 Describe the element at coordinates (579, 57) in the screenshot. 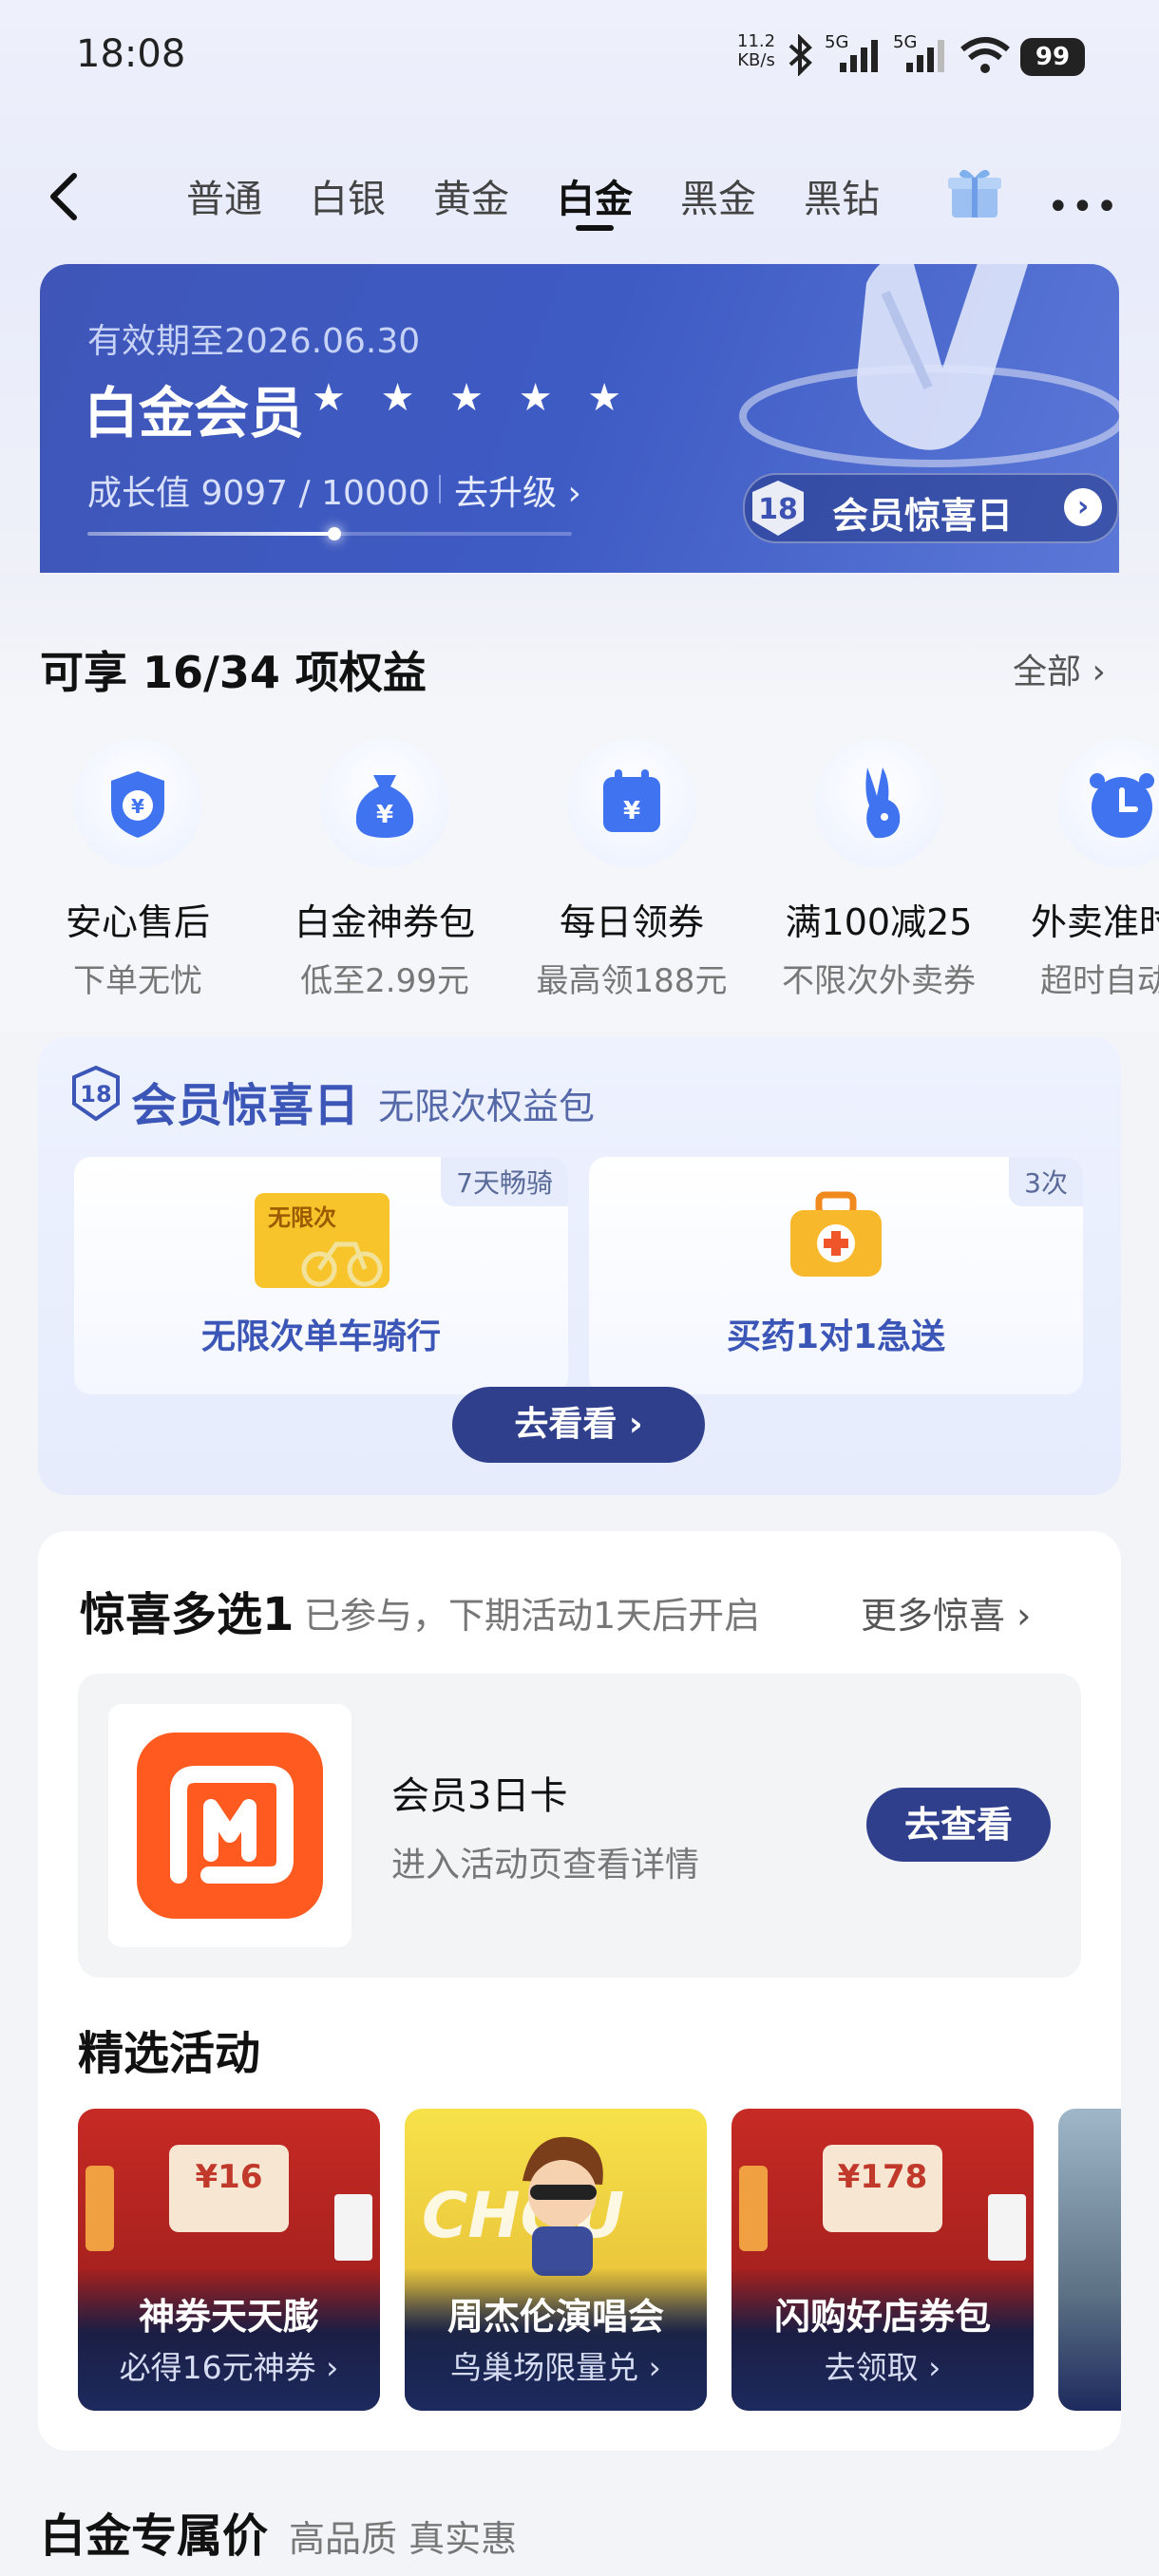

I see `status-bar: 18:08 11.2 KB/s 5G 5G 99` at that location.